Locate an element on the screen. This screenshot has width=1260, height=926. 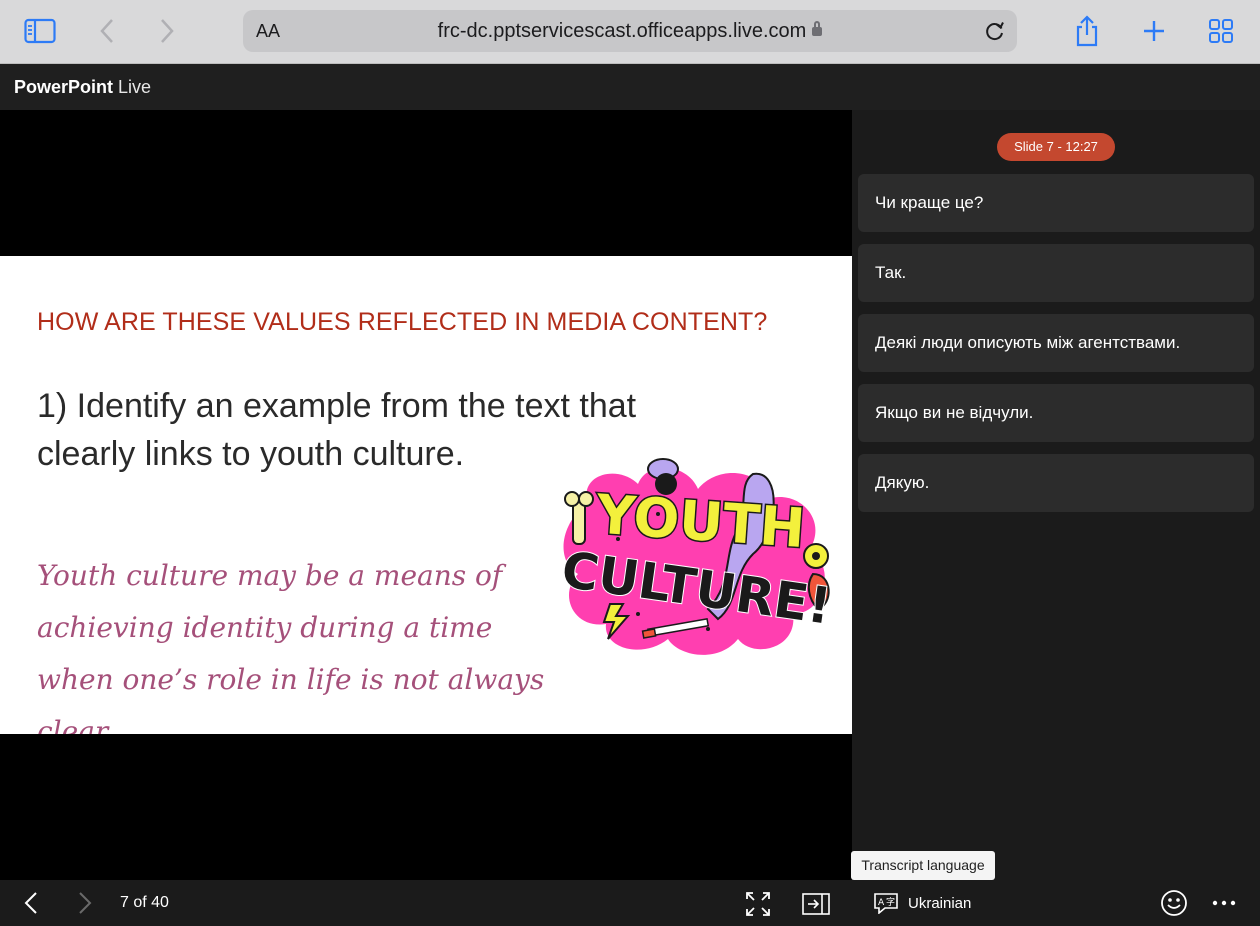
back-icon is located at coordinates (107, 31).